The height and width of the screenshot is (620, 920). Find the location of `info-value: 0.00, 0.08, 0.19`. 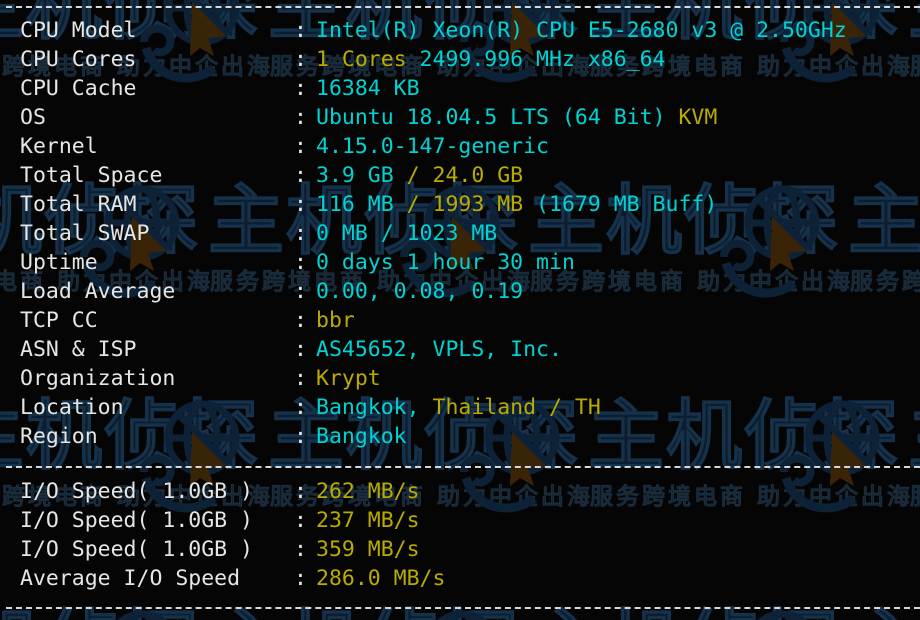

info-value: 0.00, 0.08, 0.19 is located at coordinates (419, 291).